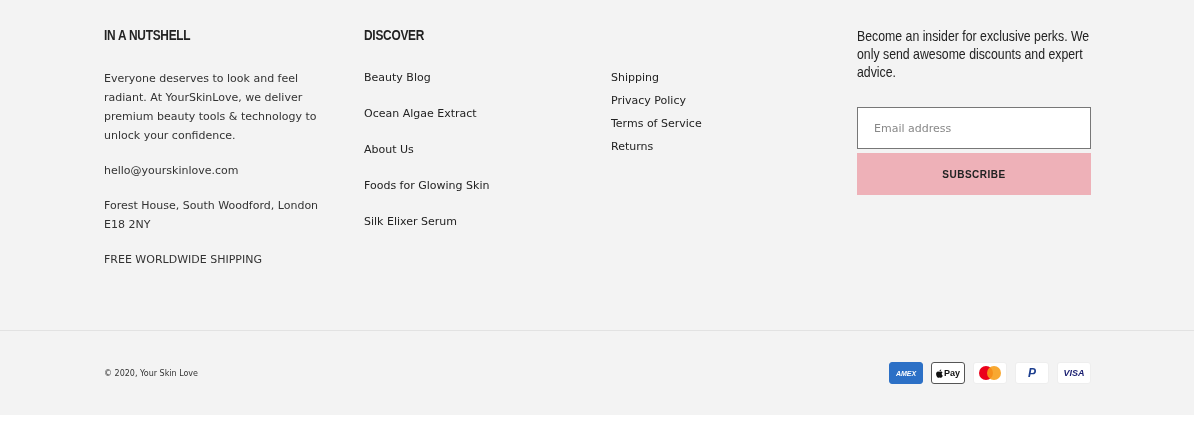 The width and height of the screenshot is (1194, 422). Describe the element at coordinates (1074, 373) in the screenshot. I see `visa-card: VISA` at that location.